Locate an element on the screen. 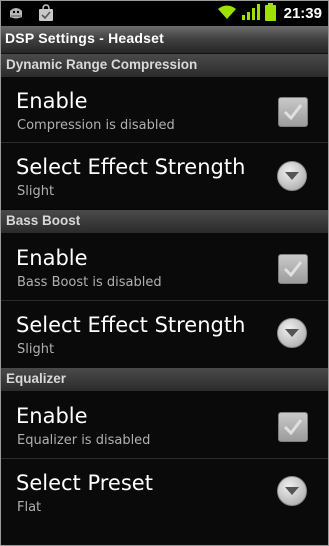  status-bar: 21:39 is located at coordinates (164, 13).